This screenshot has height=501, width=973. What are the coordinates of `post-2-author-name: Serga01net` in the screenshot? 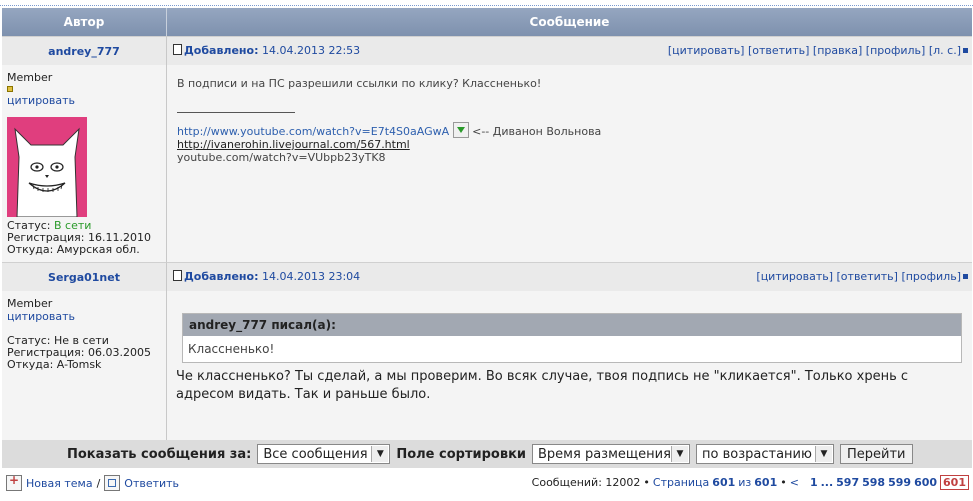 It's located at (84, 277).